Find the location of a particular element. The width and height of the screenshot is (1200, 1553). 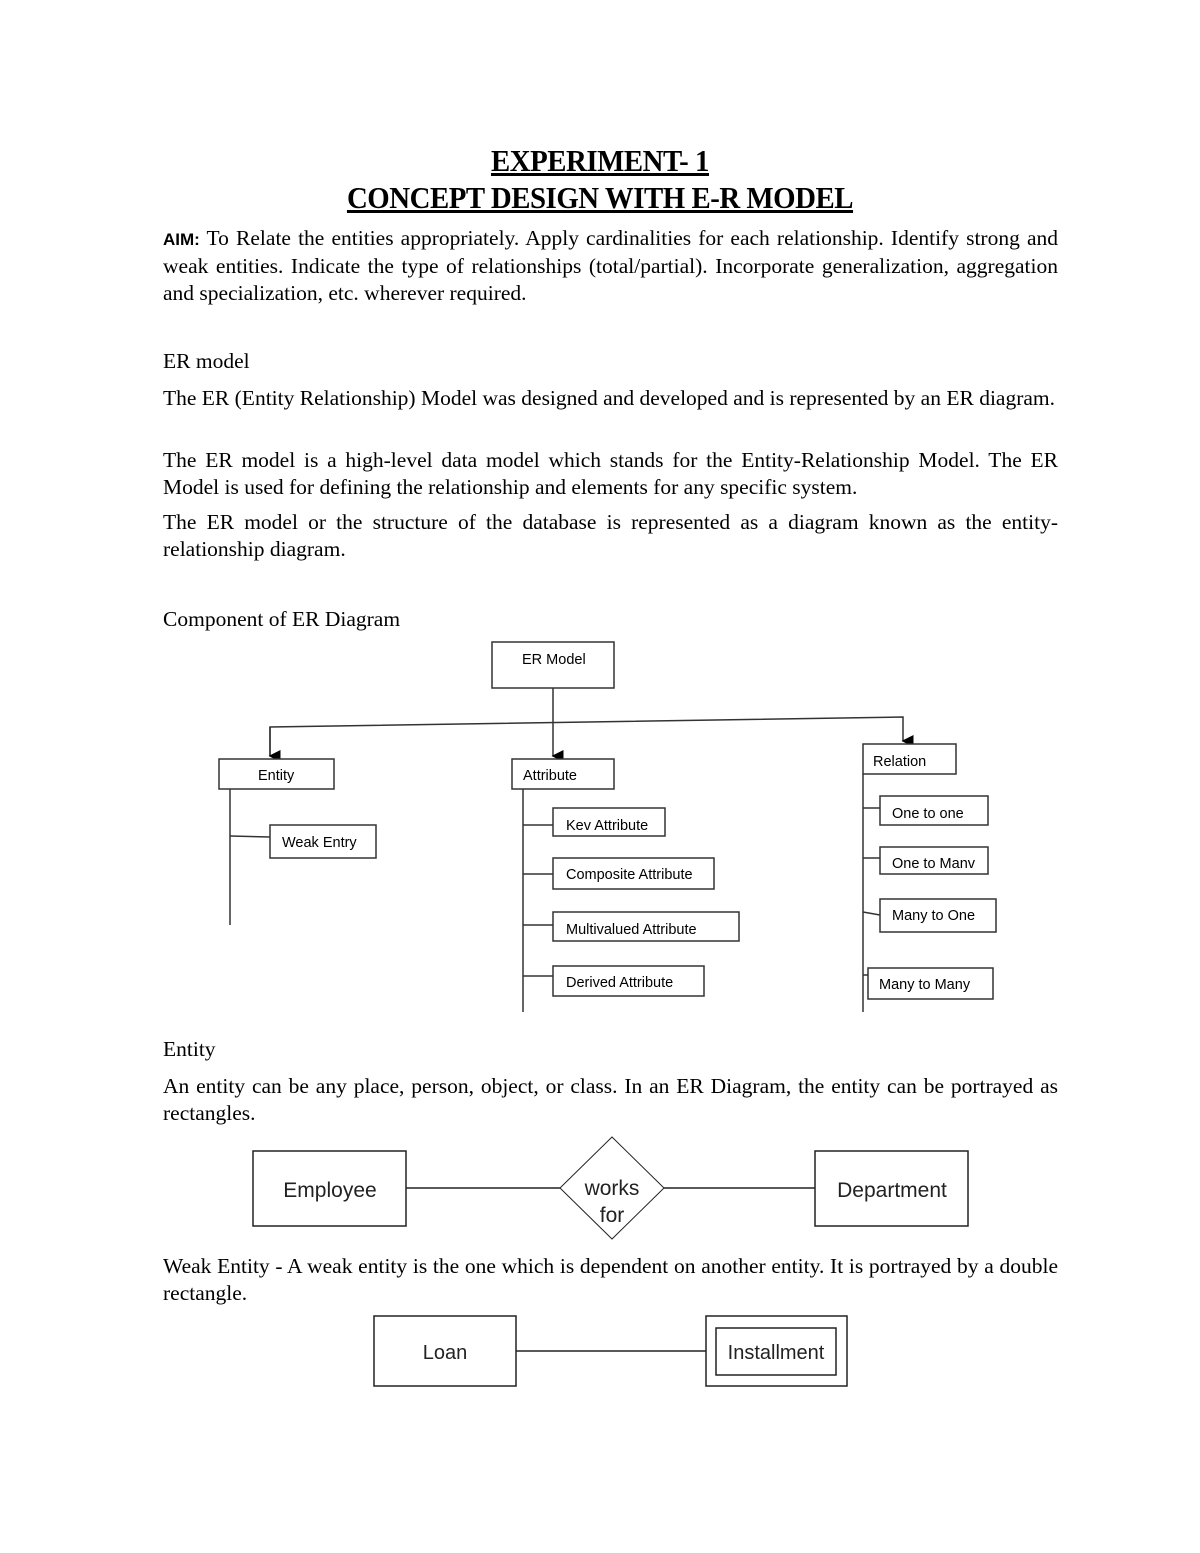

svg-text: Kev Attribute is located at coordinates (607, 826).